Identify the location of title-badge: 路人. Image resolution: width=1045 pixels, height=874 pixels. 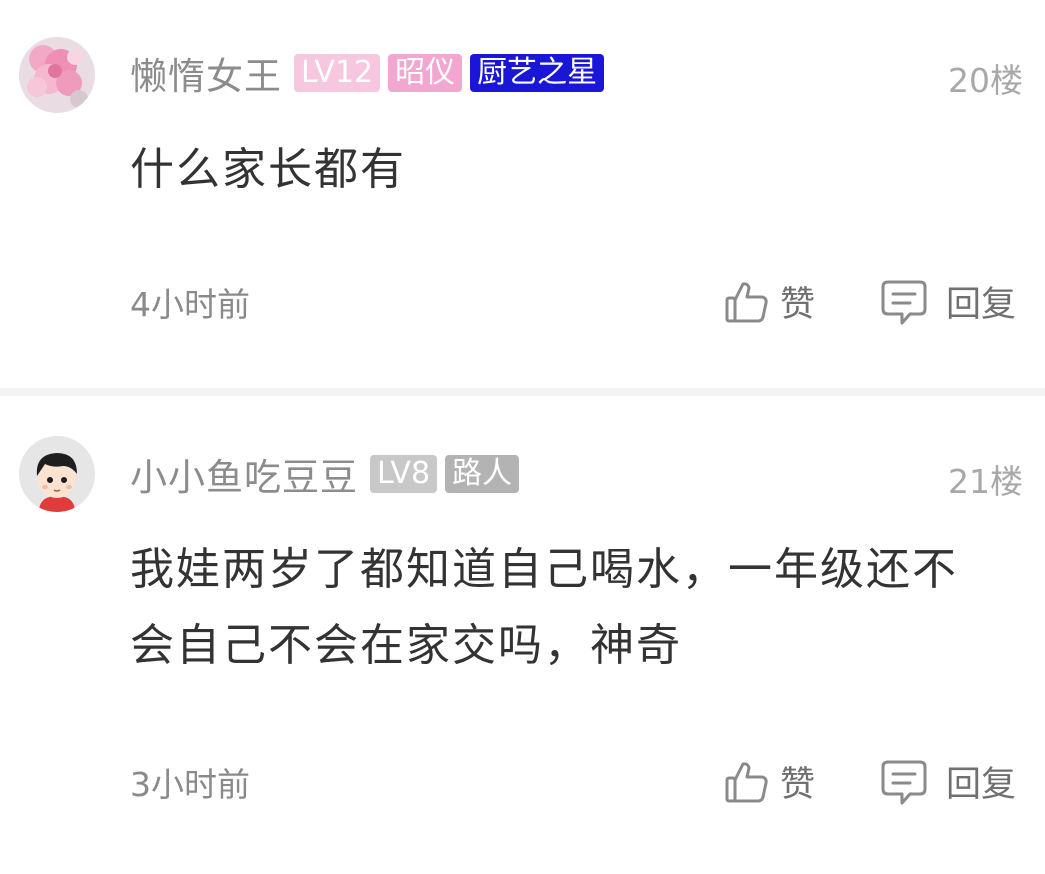
(482, 474).